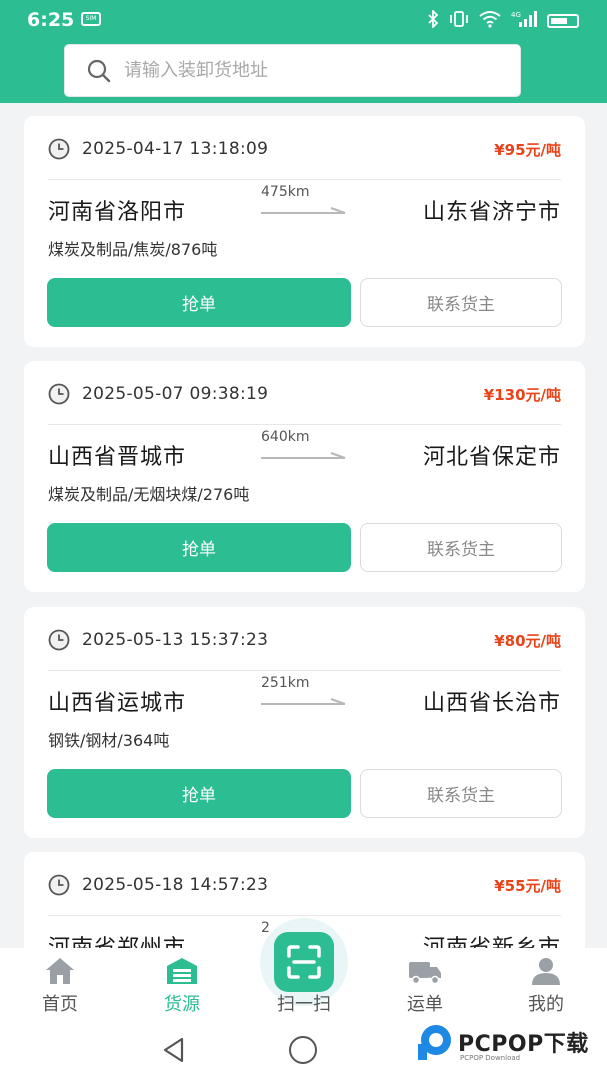 The width and height of the screenshot is (607, 1080). What do you see at coordinates (303, 20) in the screenshot?
I see `status-bar: 6:25 SIM 4G` at bounding box center [303, 20].